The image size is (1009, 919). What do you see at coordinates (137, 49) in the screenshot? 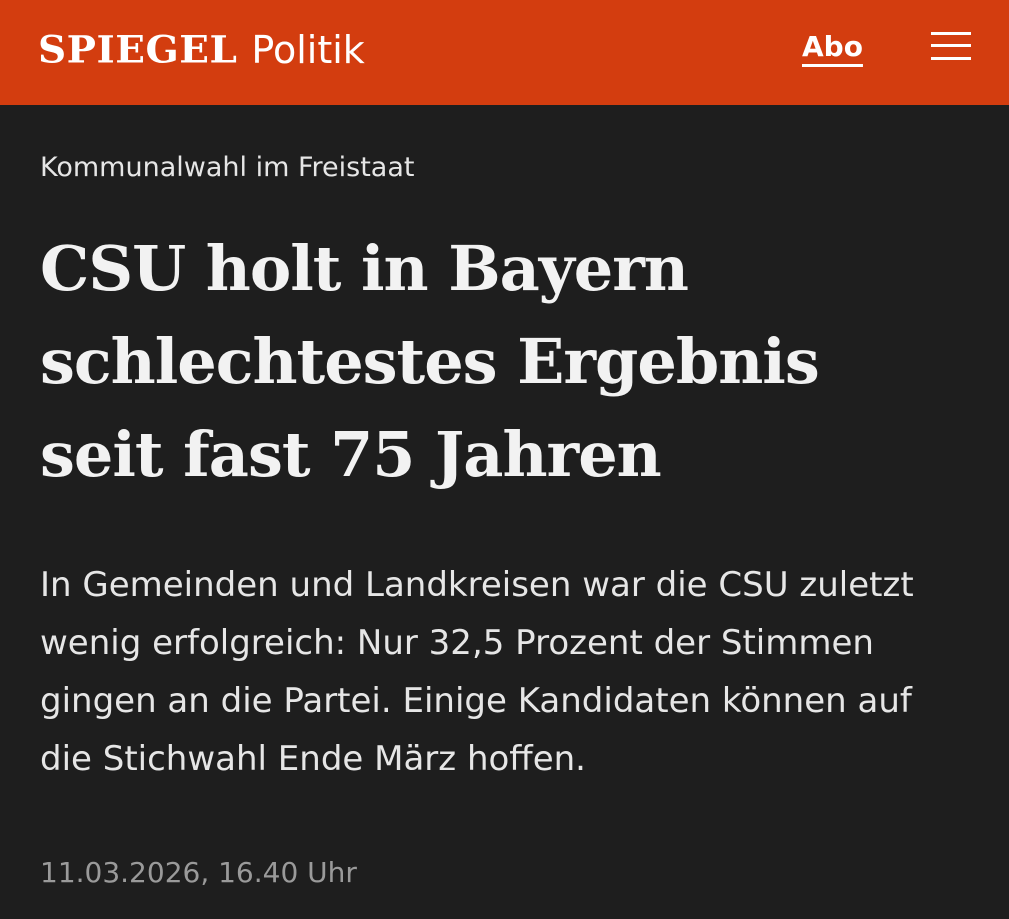
I see `spiegel-logo: SPIEGEL` at bounding box center [137, 49].